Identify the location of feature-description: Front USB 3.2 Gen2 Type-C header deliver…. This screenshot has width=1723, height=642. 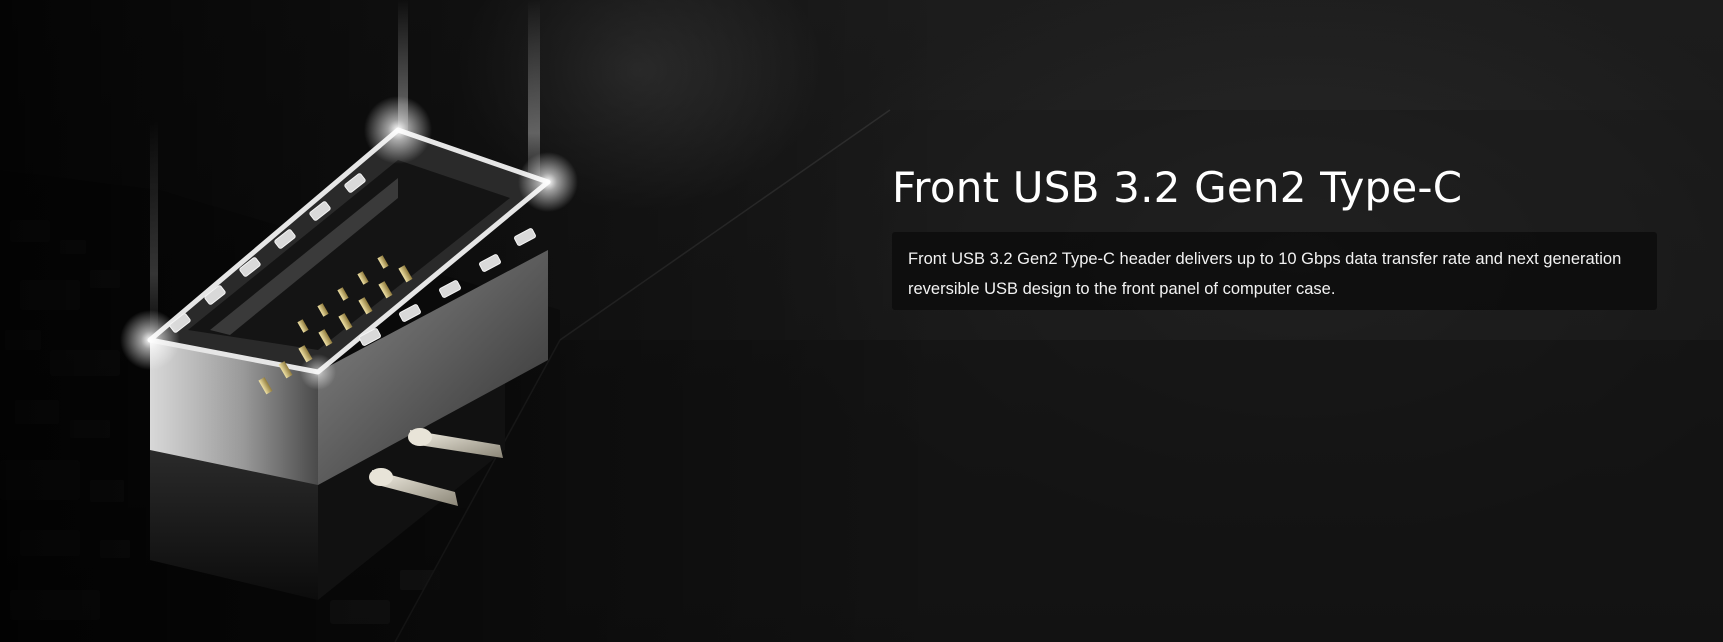
(1265, 274).